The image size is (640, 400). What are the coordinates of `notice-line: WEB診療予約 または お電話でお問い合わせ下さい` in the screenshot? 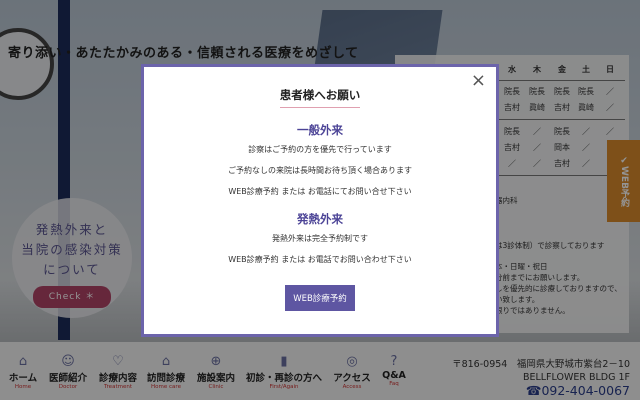 It's located at (320, 259).